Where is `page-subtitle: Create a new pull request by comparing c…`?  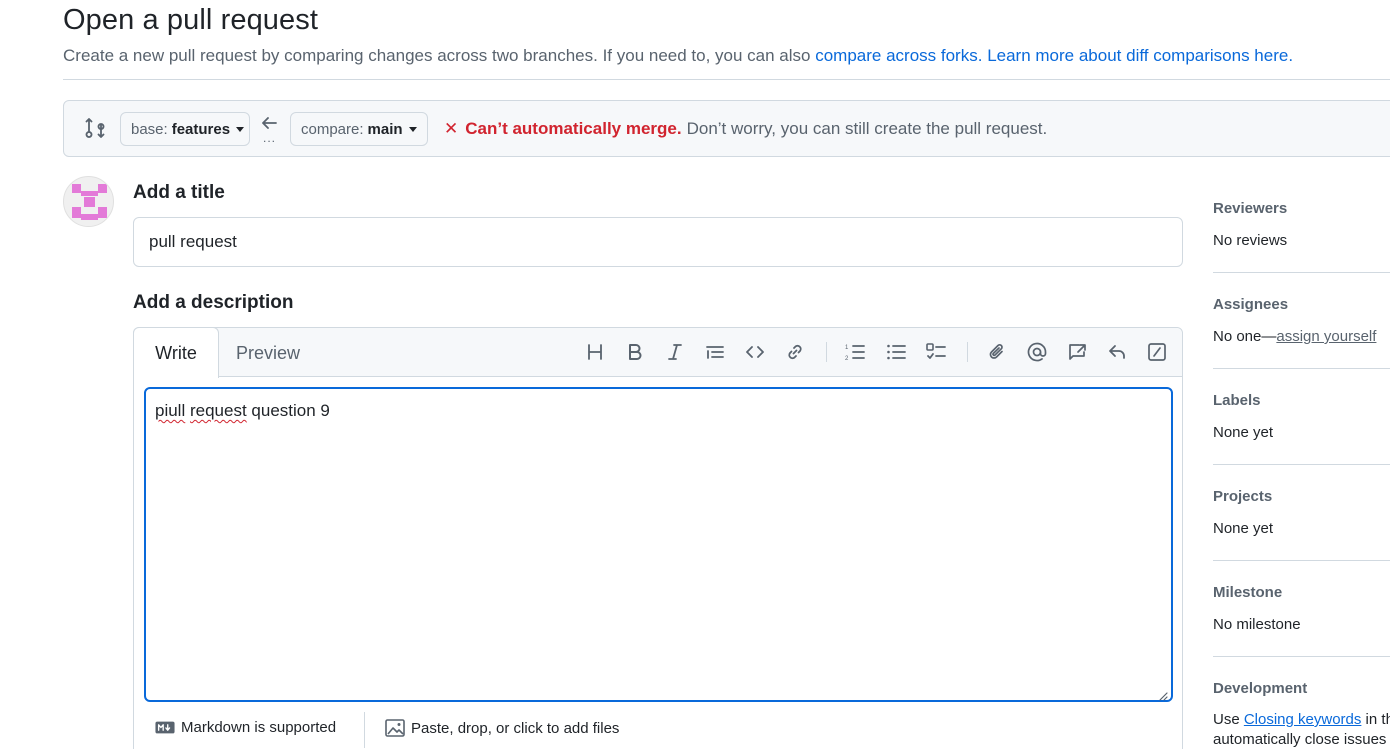 page-subtitle: Create a new pull request by comparing c… is located at coordinates (678, 56).